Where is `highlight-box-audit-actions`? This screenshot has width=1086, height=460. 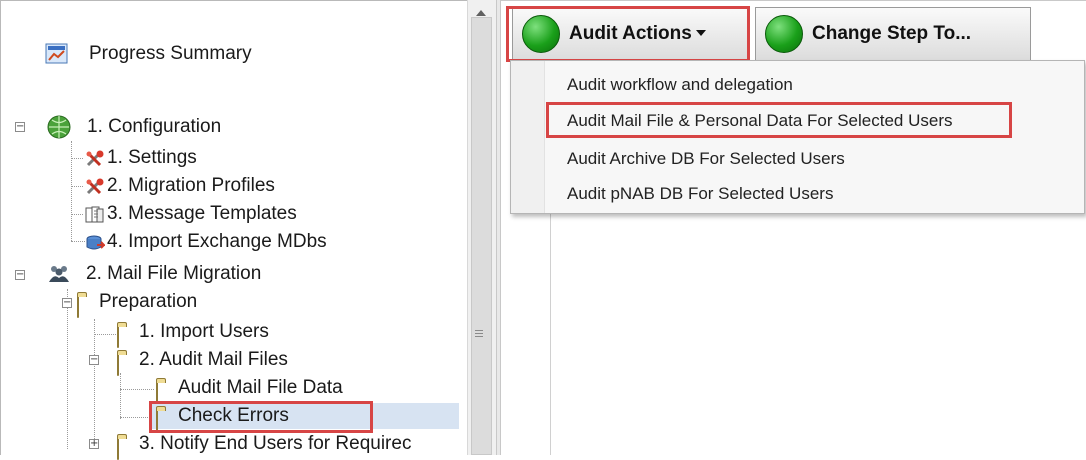
highlight-box-audit-actions is located at coordinates (628, 34).